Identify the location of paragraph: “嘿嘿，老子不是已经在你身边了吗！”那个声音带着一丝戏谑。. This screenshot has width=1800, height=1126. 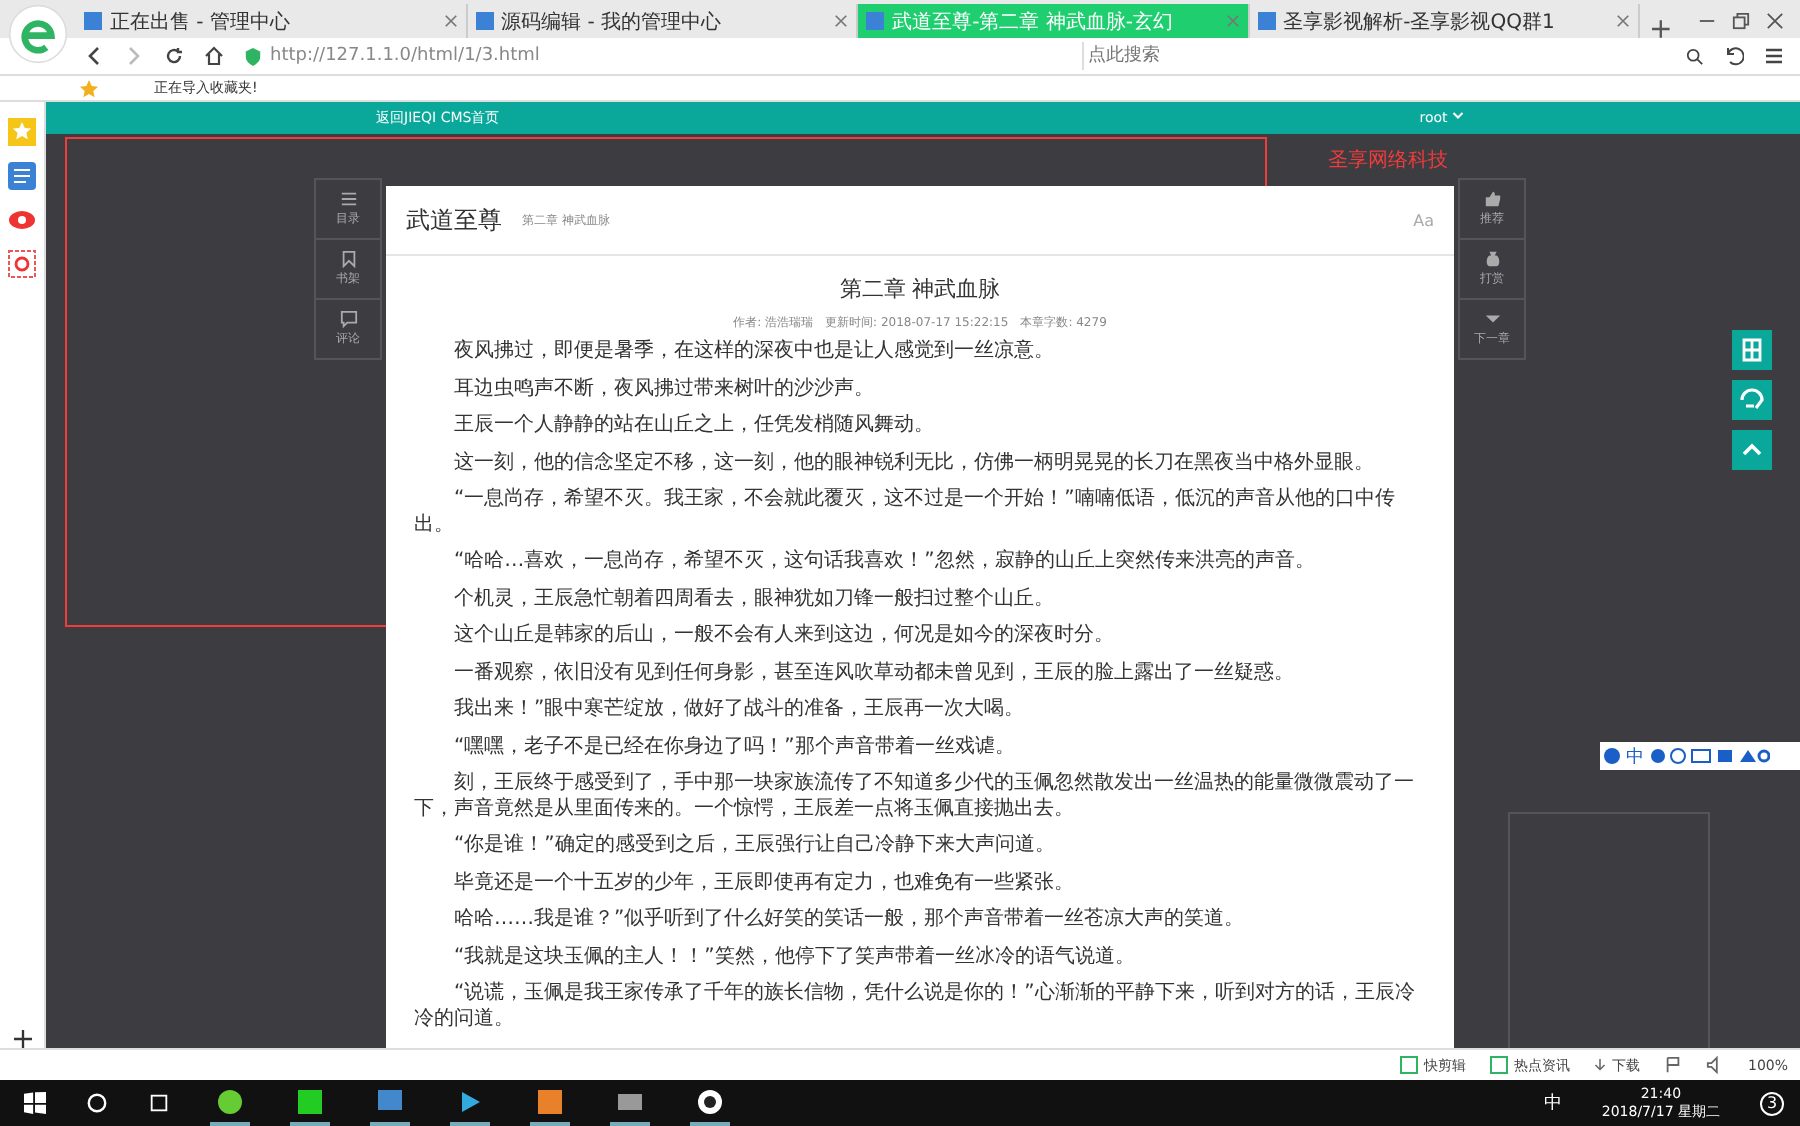
(734, 747).